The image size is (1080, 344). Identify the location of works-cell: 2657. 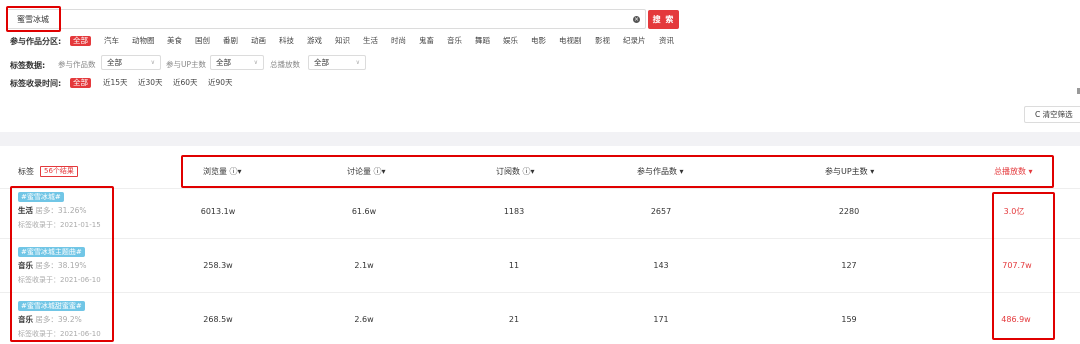
(661, 211).